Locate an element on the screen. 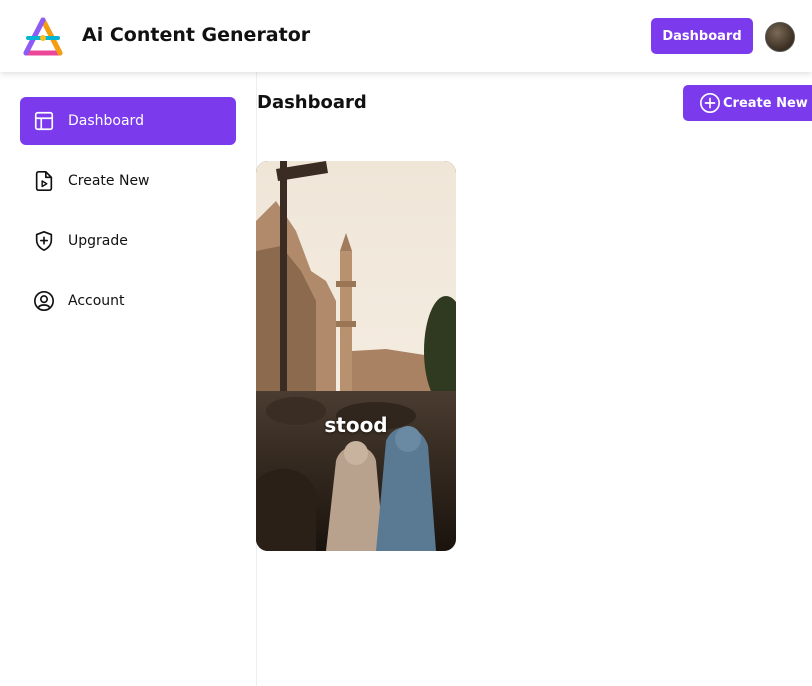 The image size is (812, 686). create-new-label: Create New is located at coordinates (765, 103).